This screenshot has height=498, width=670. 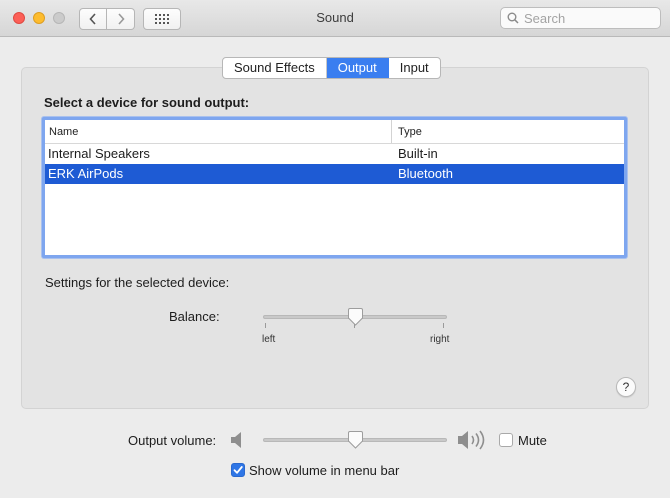 What do you see at coordinates (147, 102) in the screenshot?
I see `device-list-heading: Select a device for sound output:` at bounding box center [147, 102].